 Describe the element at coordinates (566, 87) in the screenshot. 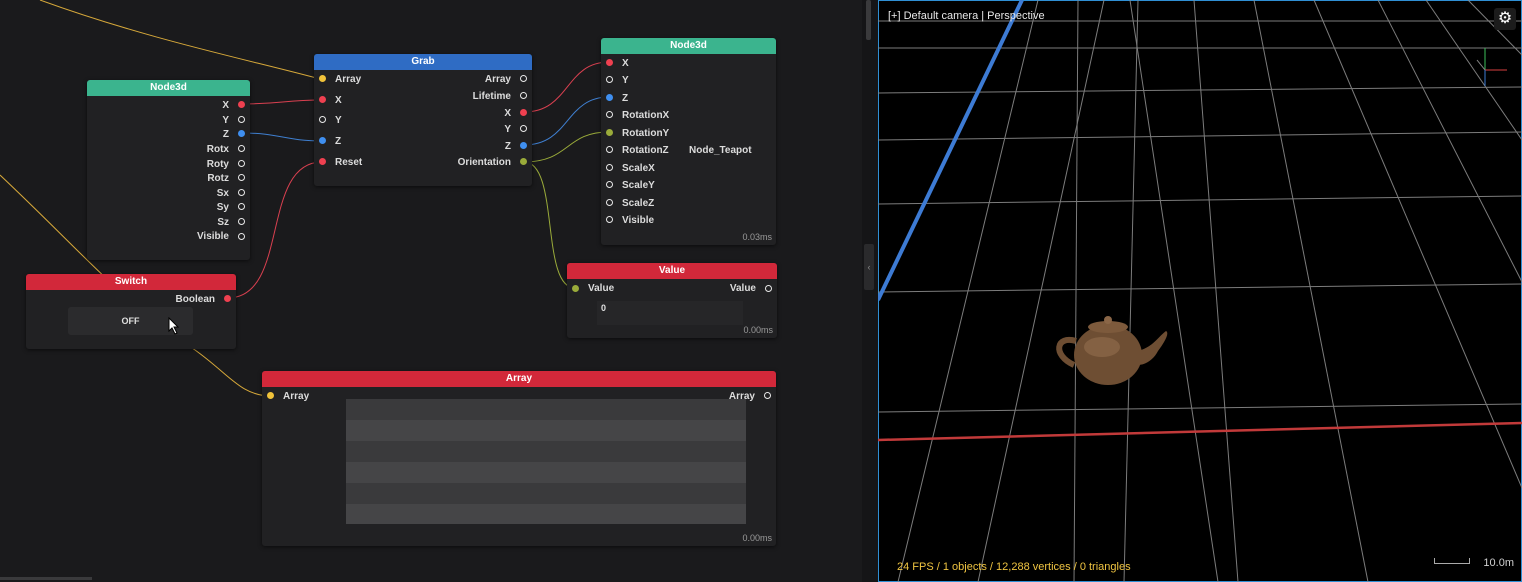

I see `wire-grab-x` at that location.